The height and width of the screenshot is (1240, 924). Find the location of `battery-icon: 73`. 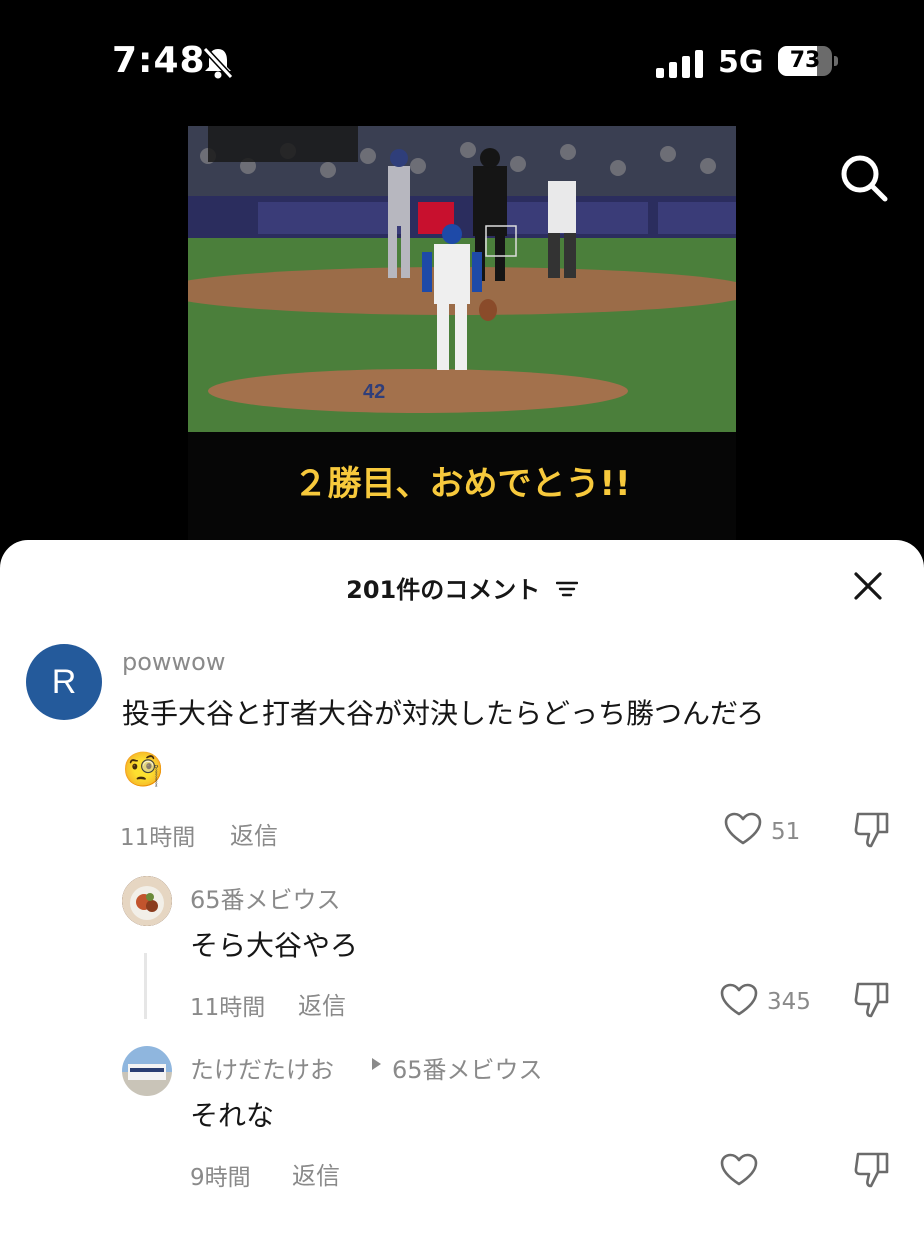

battery-icon: 73 is located at coordinates (808, 61).